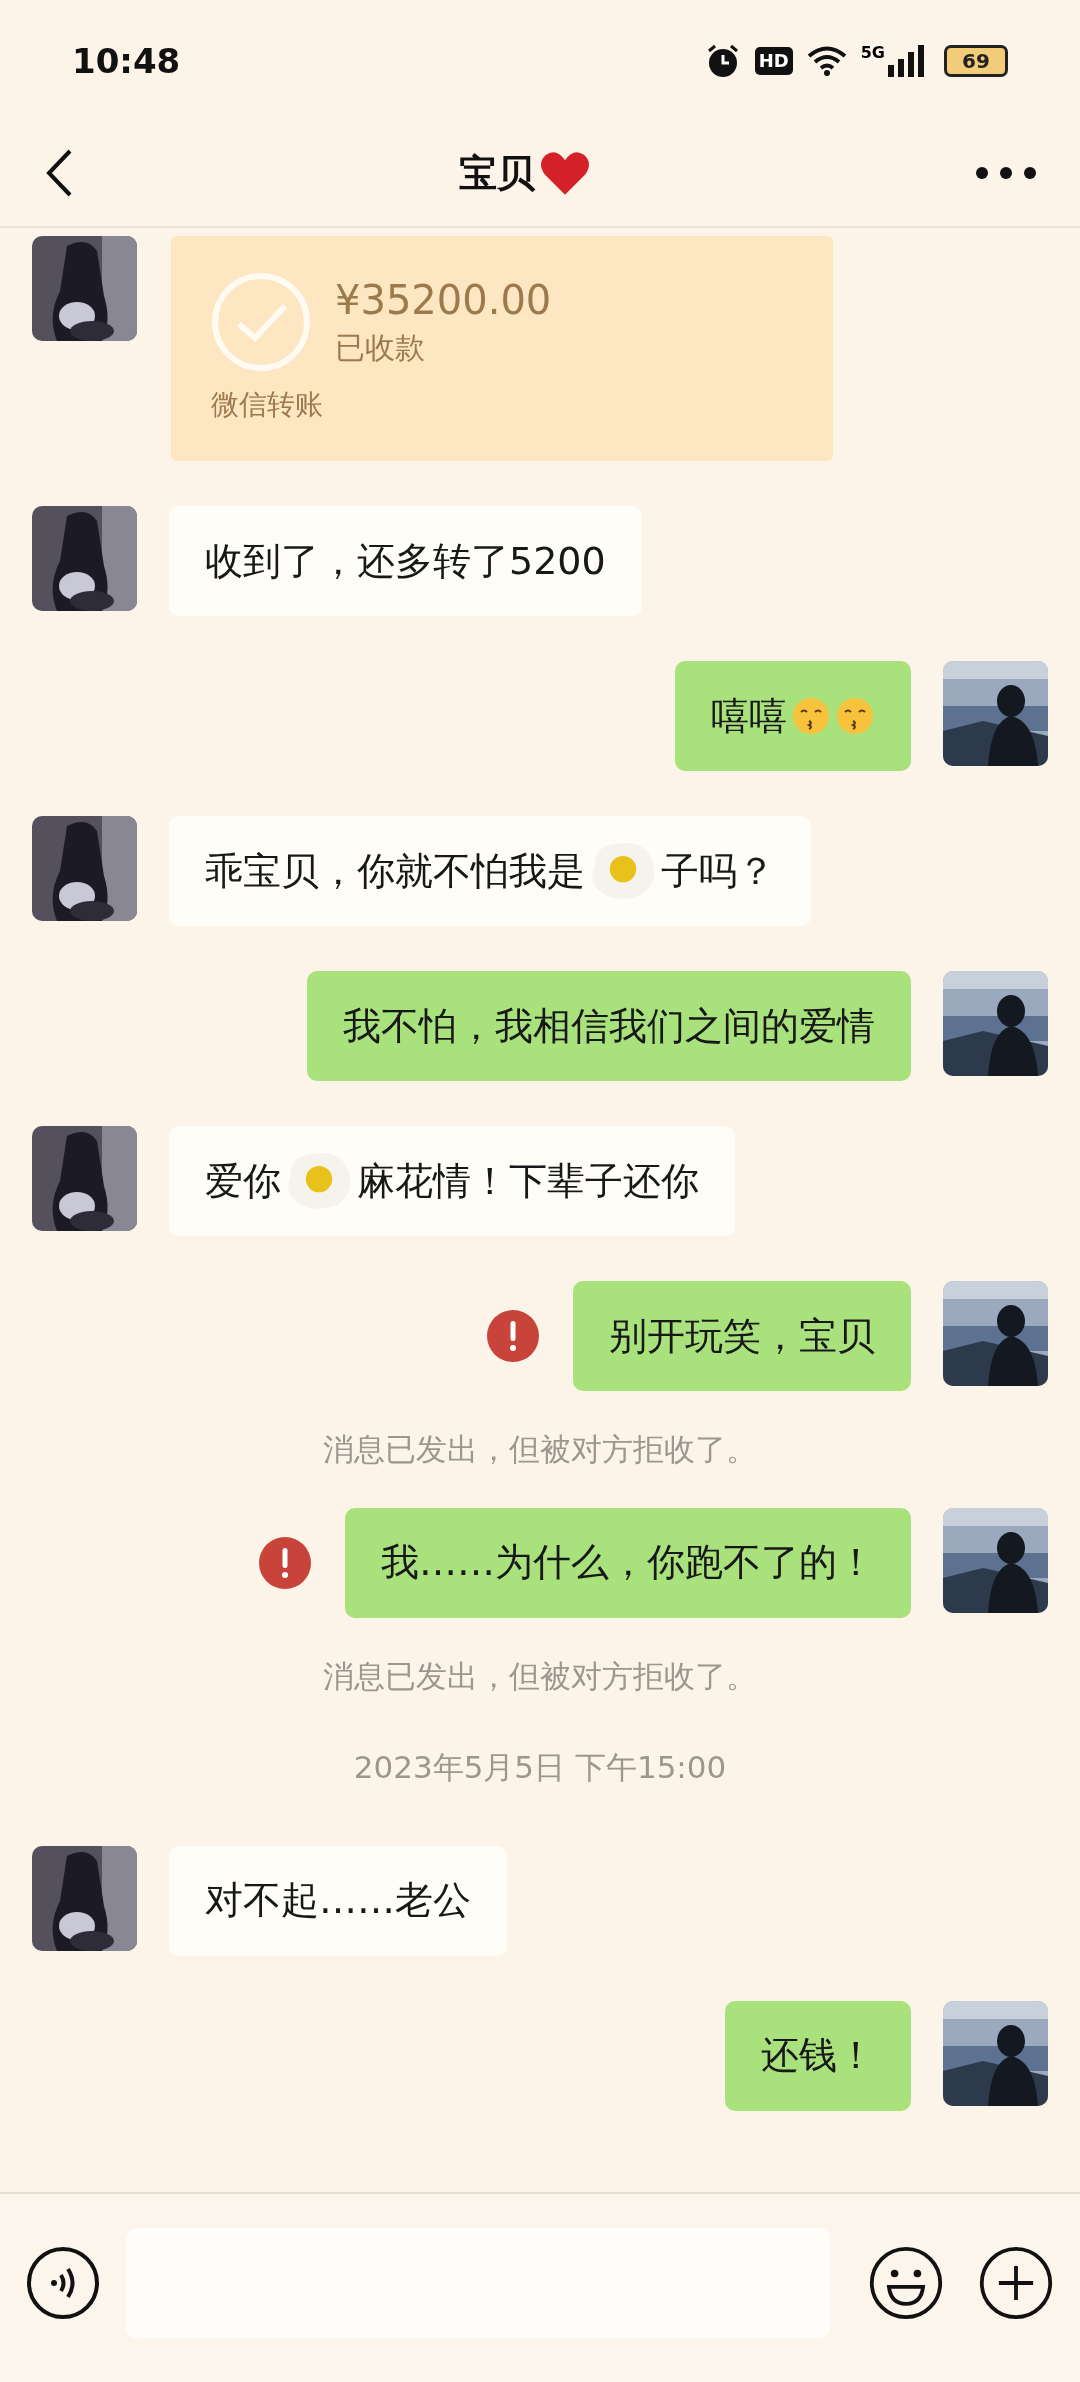 The height and width of the screenshot is (2382, 1080). Describe the element at coordinates (565, 173) in the screenshot. I see `heart-icon` at that location.